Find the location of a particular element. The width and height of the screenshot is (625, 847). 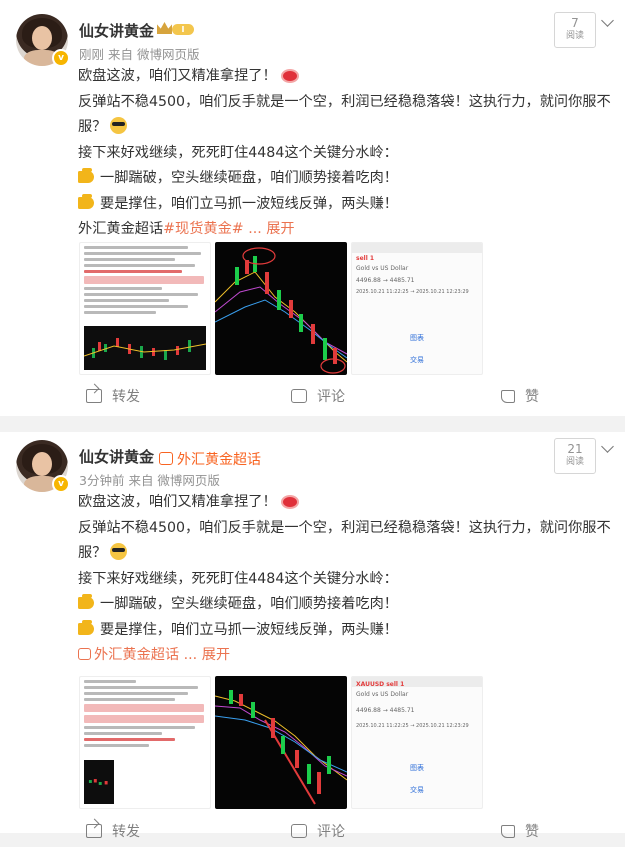

member-crown-icon: I is located at coordinates (176, 29).